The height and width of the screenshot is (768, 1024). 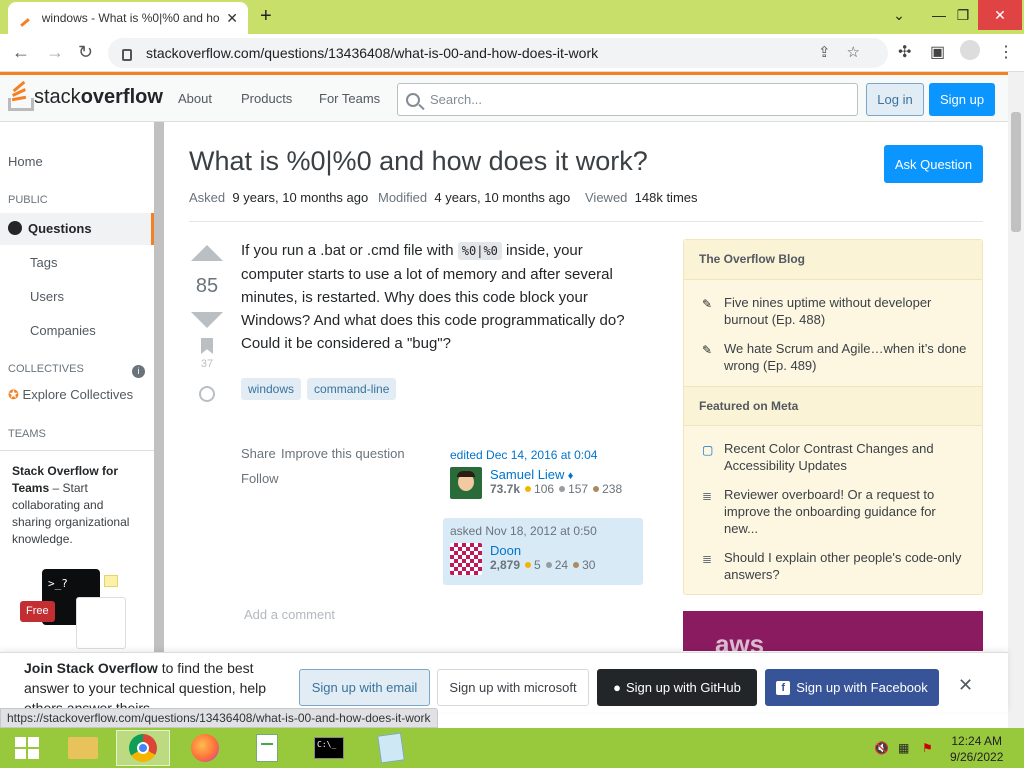 I want to click on editor-reputation: 73.7k 106 157 238, so click(x=556, y=489).